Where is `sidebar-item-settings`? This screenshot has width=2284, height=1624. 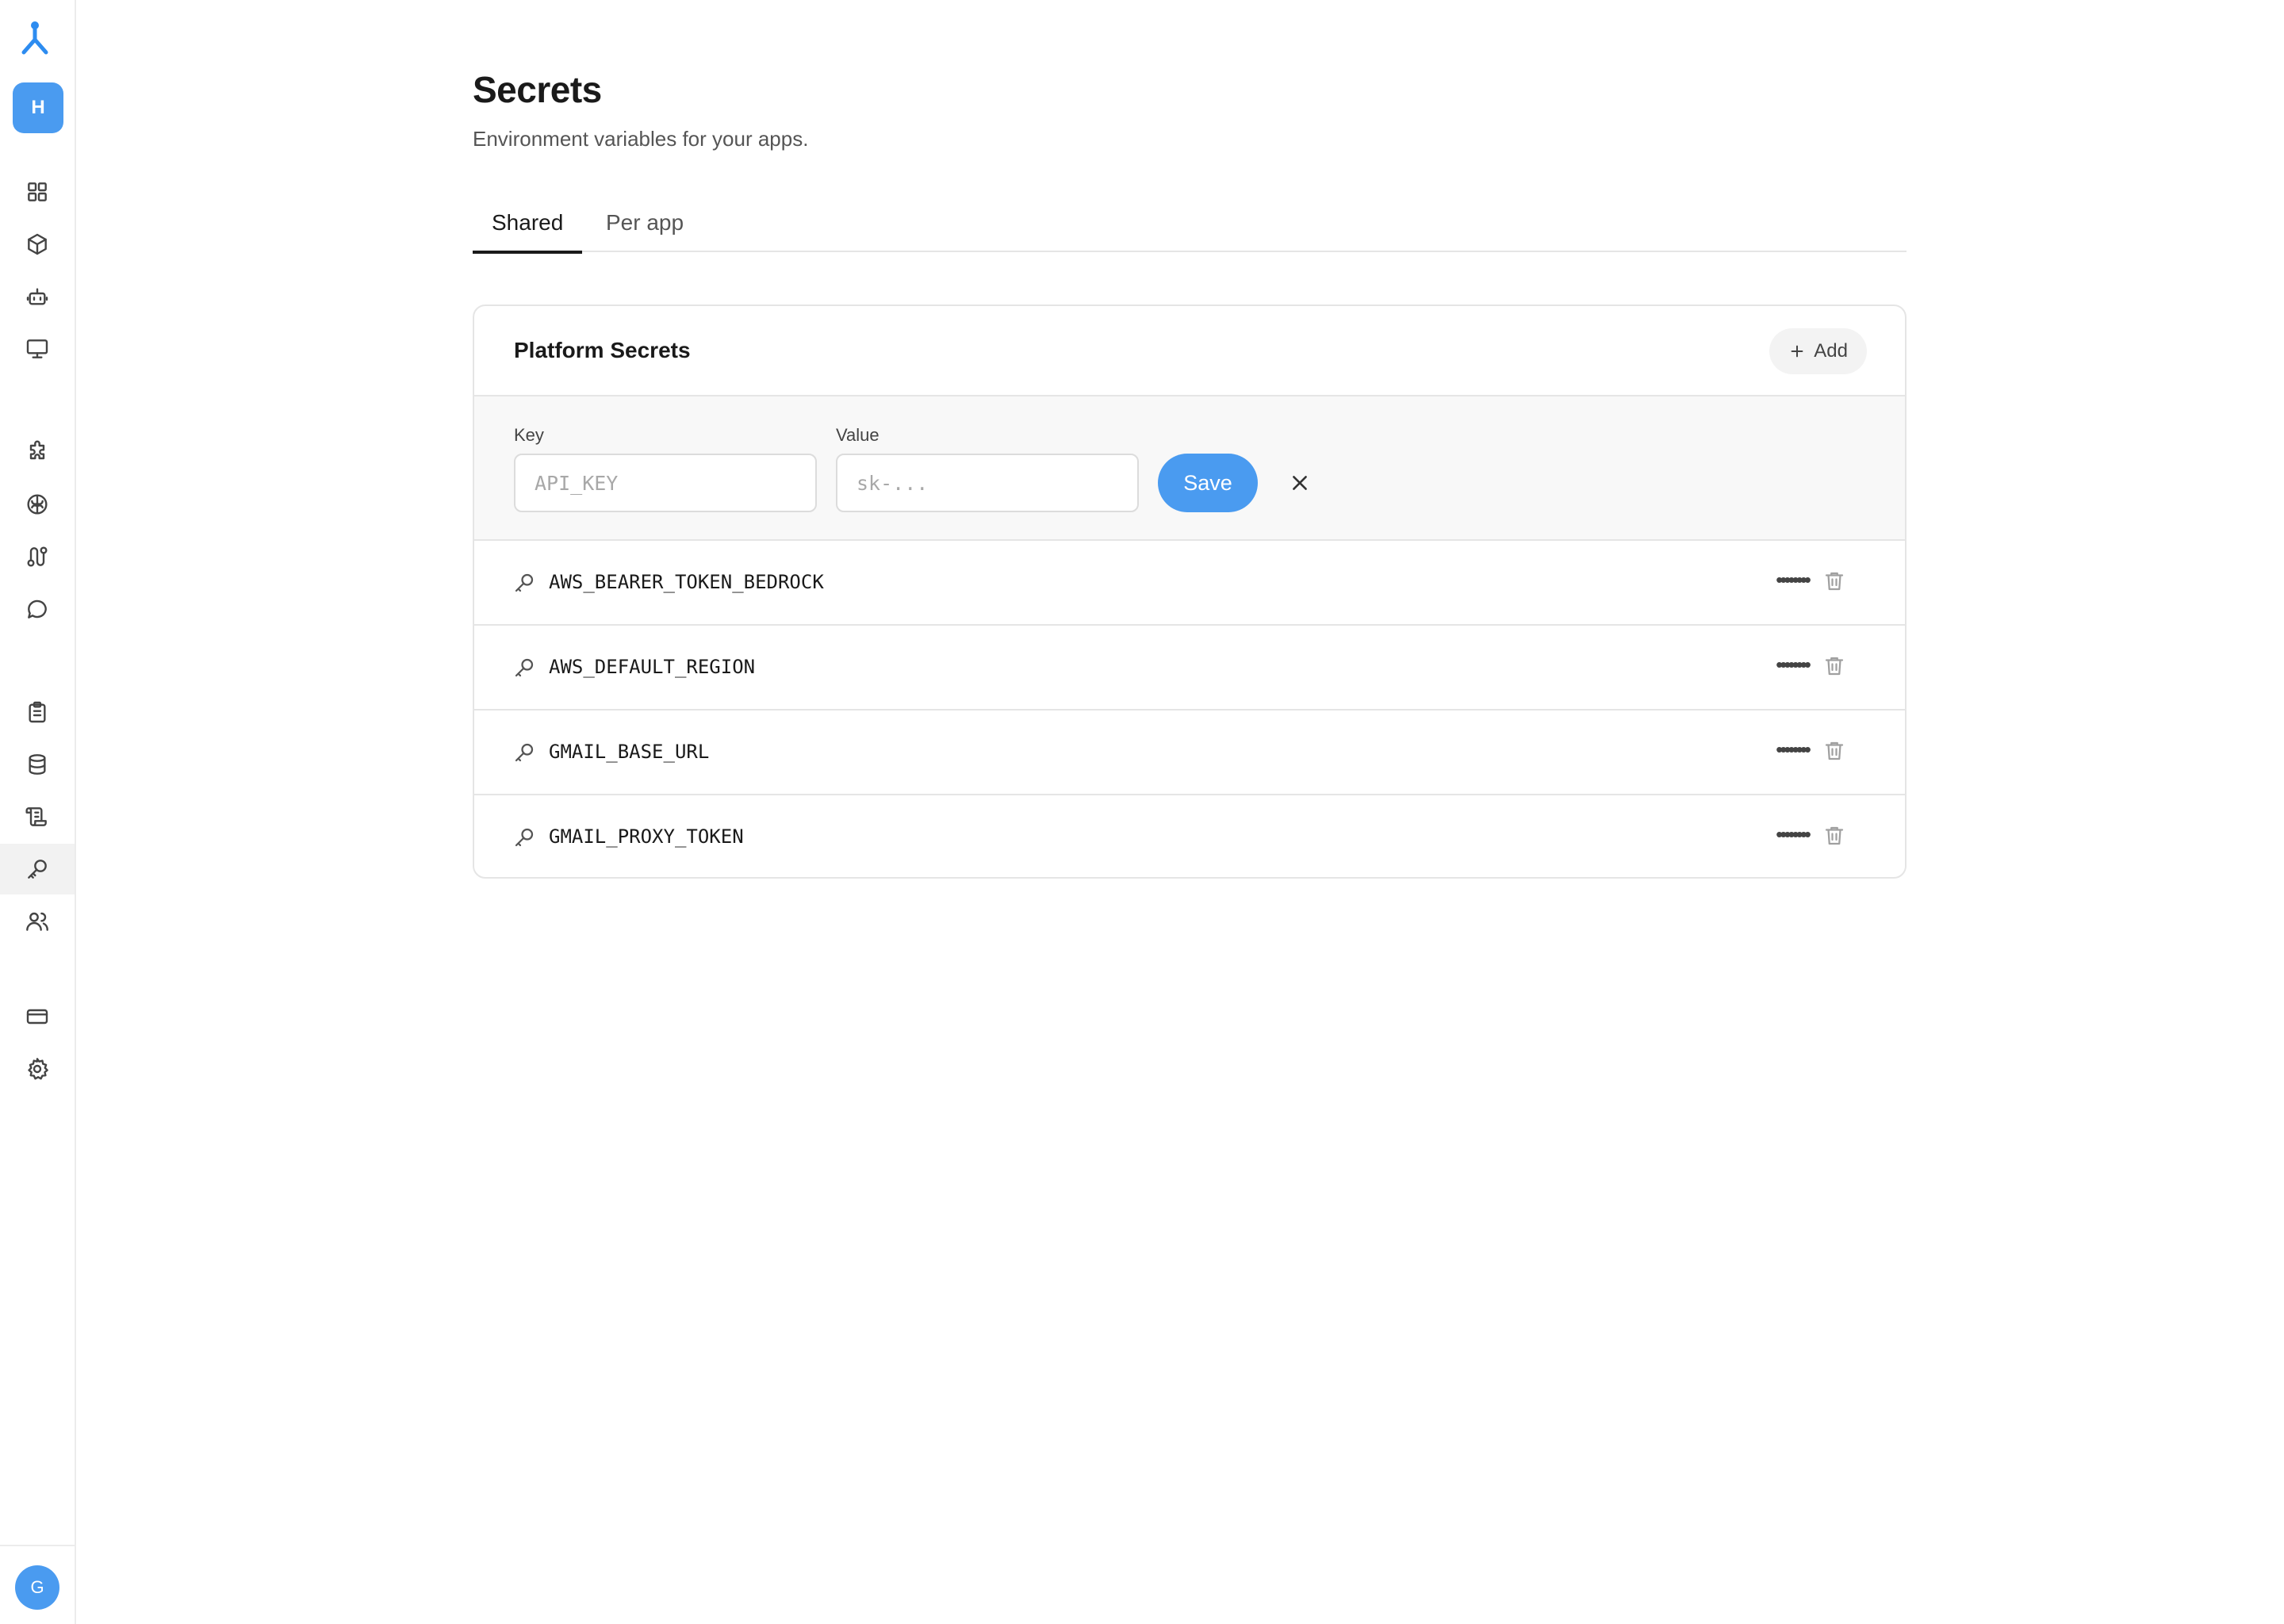 sidebar-item-settings is located at coordinates (37, 1069).